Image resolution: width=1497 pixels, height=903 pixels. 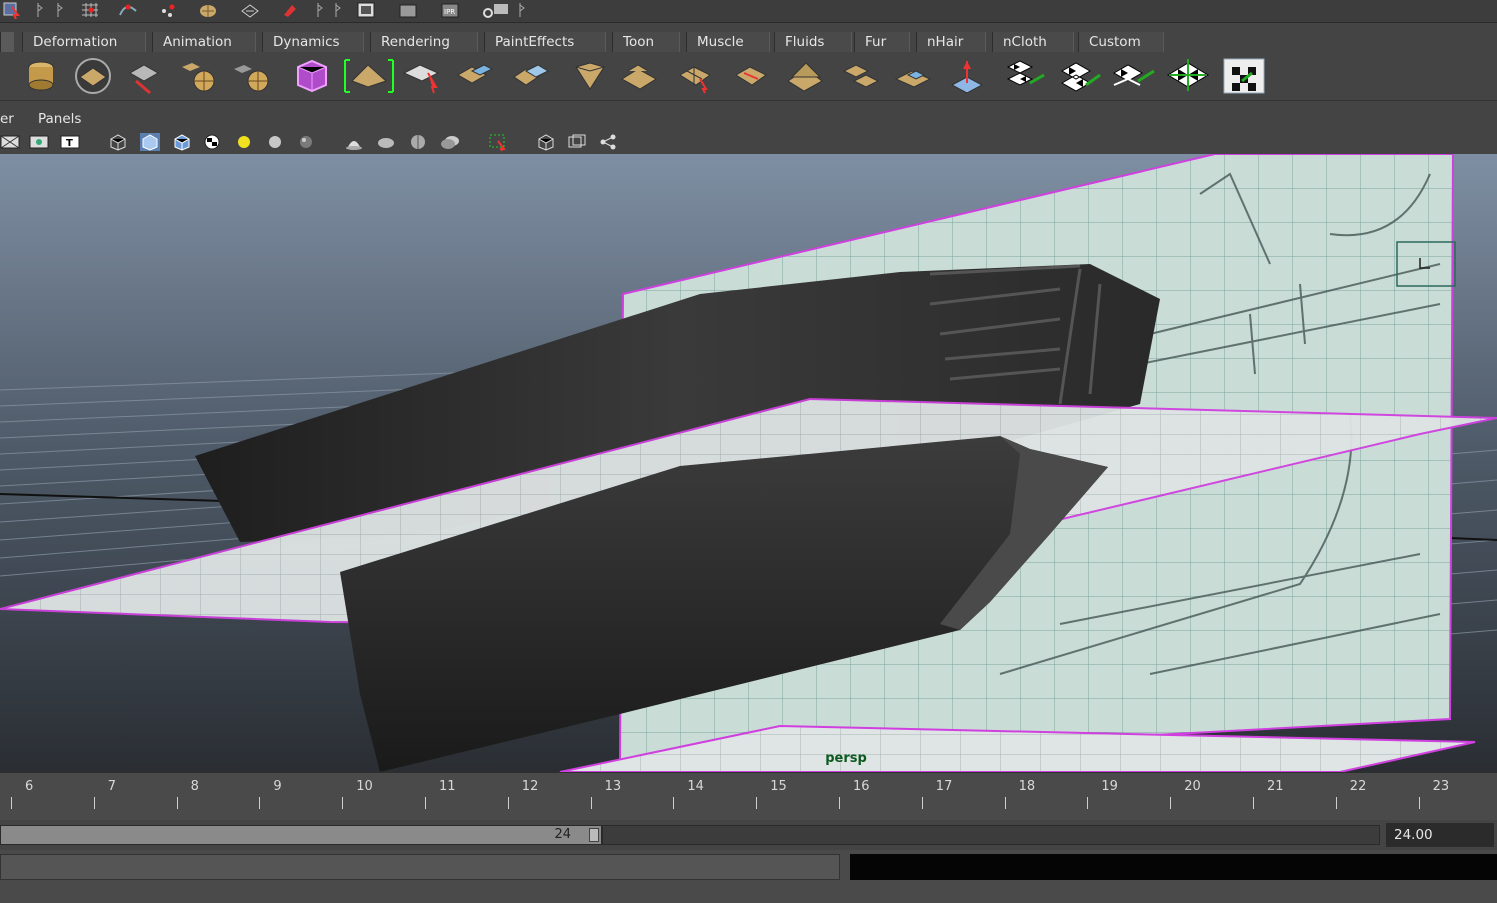 I want to click on cube-icon, so click(x=197, y=76).